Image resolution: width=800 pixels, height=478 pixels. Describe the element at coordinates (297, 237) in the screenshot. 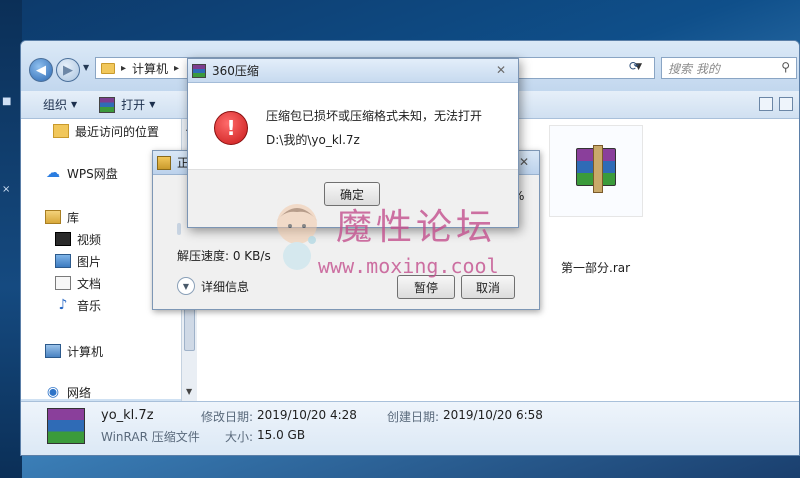

I see `watermark-mascot-icon` at that location.